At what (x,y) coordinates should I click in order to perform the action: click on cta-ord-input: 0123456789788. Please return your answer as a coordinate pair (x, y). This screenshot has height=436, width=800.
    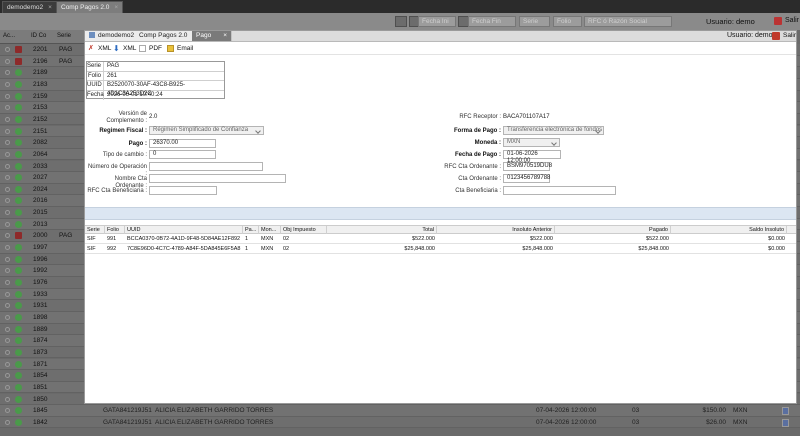
    Looking at the image, I should click on (526, 178).